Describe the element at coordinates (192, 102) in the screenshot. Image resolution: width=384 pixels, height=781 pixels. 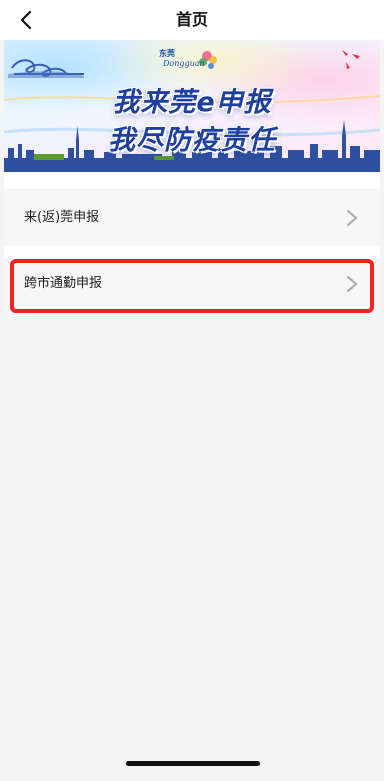
I see `banner-headline-1: 我来莞e申报` at that location.